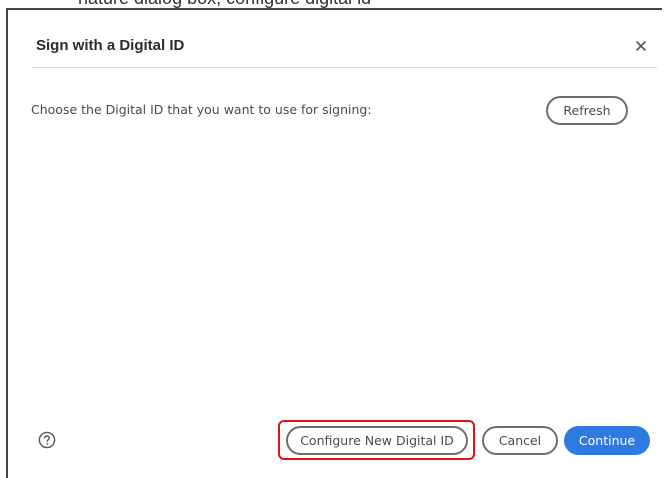 The image size is (664, 478). I want to click on continue-button: Continue, so click(607, 440).